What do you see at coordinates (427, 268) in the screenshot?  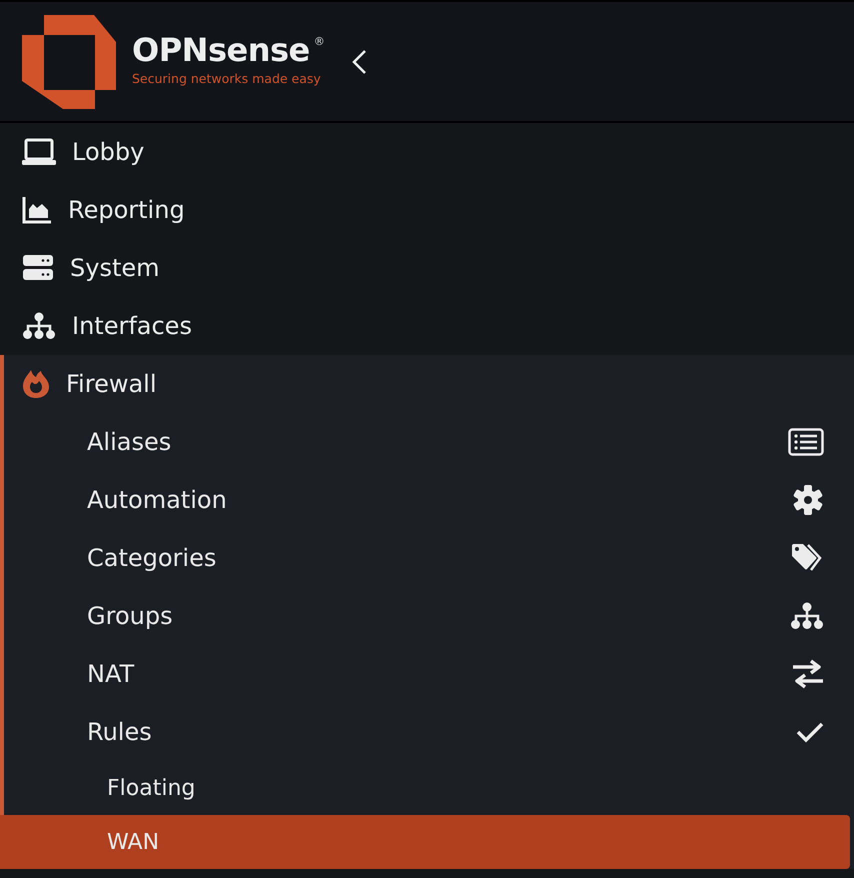 I see `menu-item: System` at bounding box center [427, 268].